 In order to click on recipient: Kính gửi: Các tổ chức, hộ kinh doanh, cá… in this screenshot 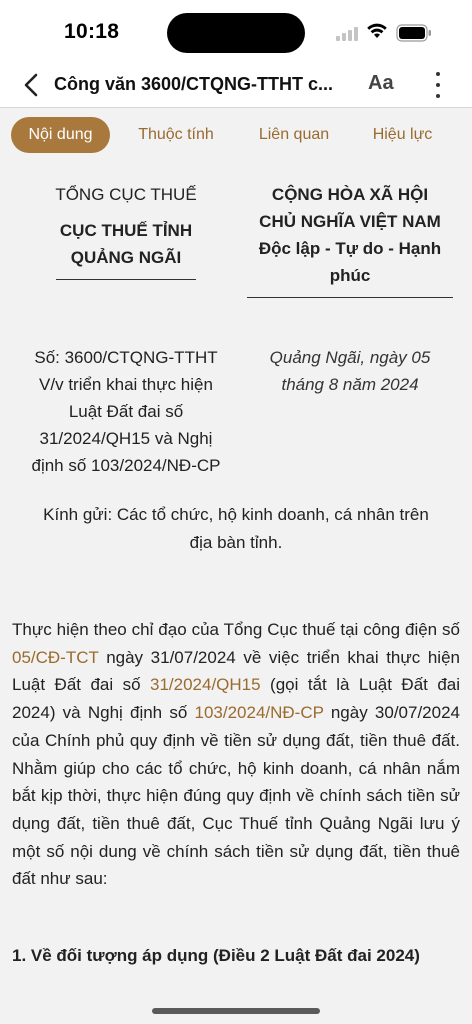, I will do `click(236, 529)`.